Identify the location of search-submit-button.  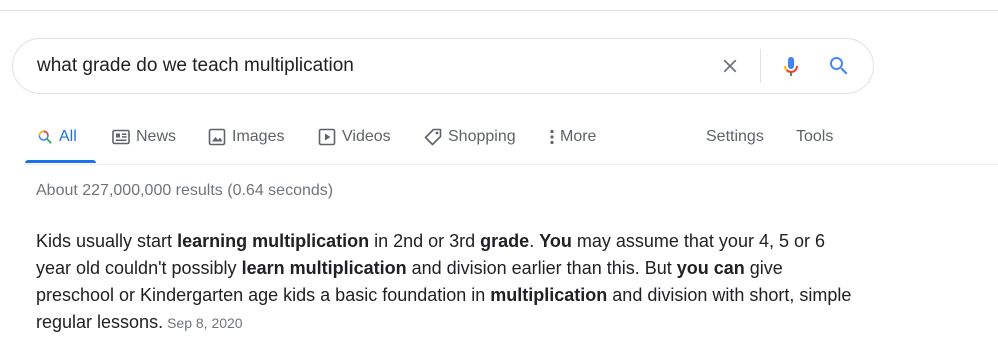
(839, 66).